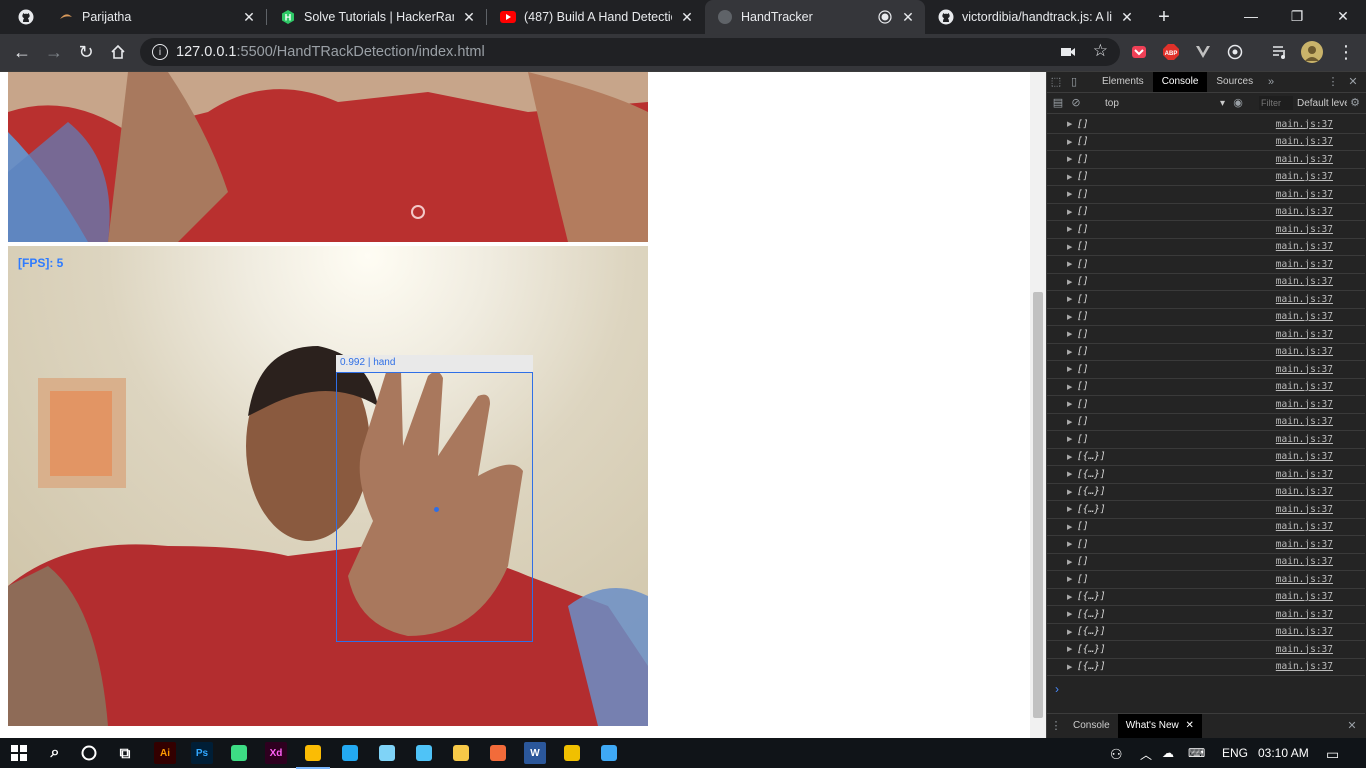  I want to click on taskbar-app-app-cubes-icon, so click(387, 753).